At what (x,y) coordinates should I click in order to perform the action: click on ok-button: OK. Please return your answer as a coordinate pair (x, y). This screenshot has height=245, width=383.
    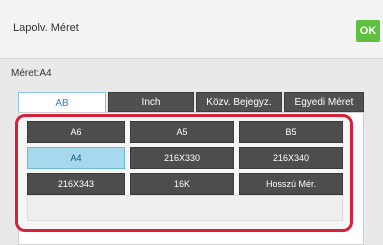
    Looking at the image, I should click on (368, 31).